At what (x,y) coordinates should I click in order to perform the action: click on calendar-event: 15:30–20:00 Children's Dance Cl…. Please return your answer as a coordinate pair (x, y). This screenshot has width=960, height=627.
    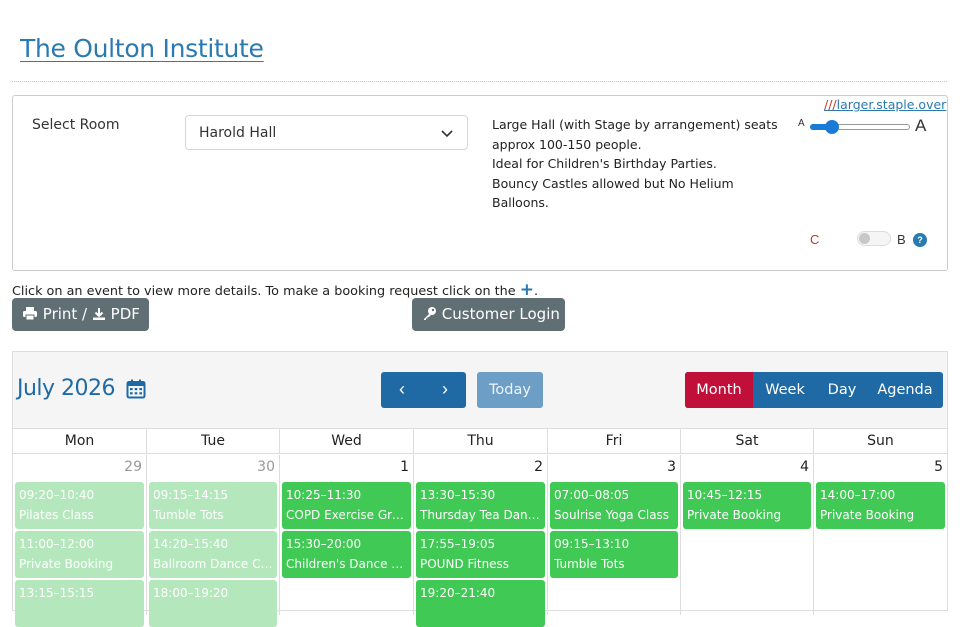
    Looking at the image, I should click on (346, 554).